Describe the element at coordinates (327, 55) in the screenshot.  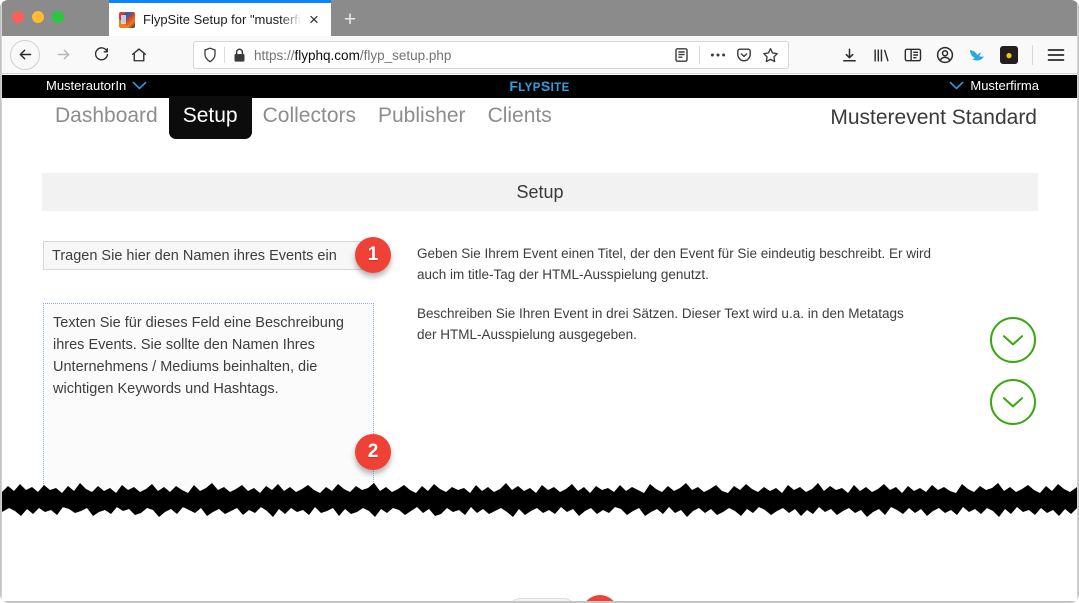
I see `url-host: flyphq.com` at that location.